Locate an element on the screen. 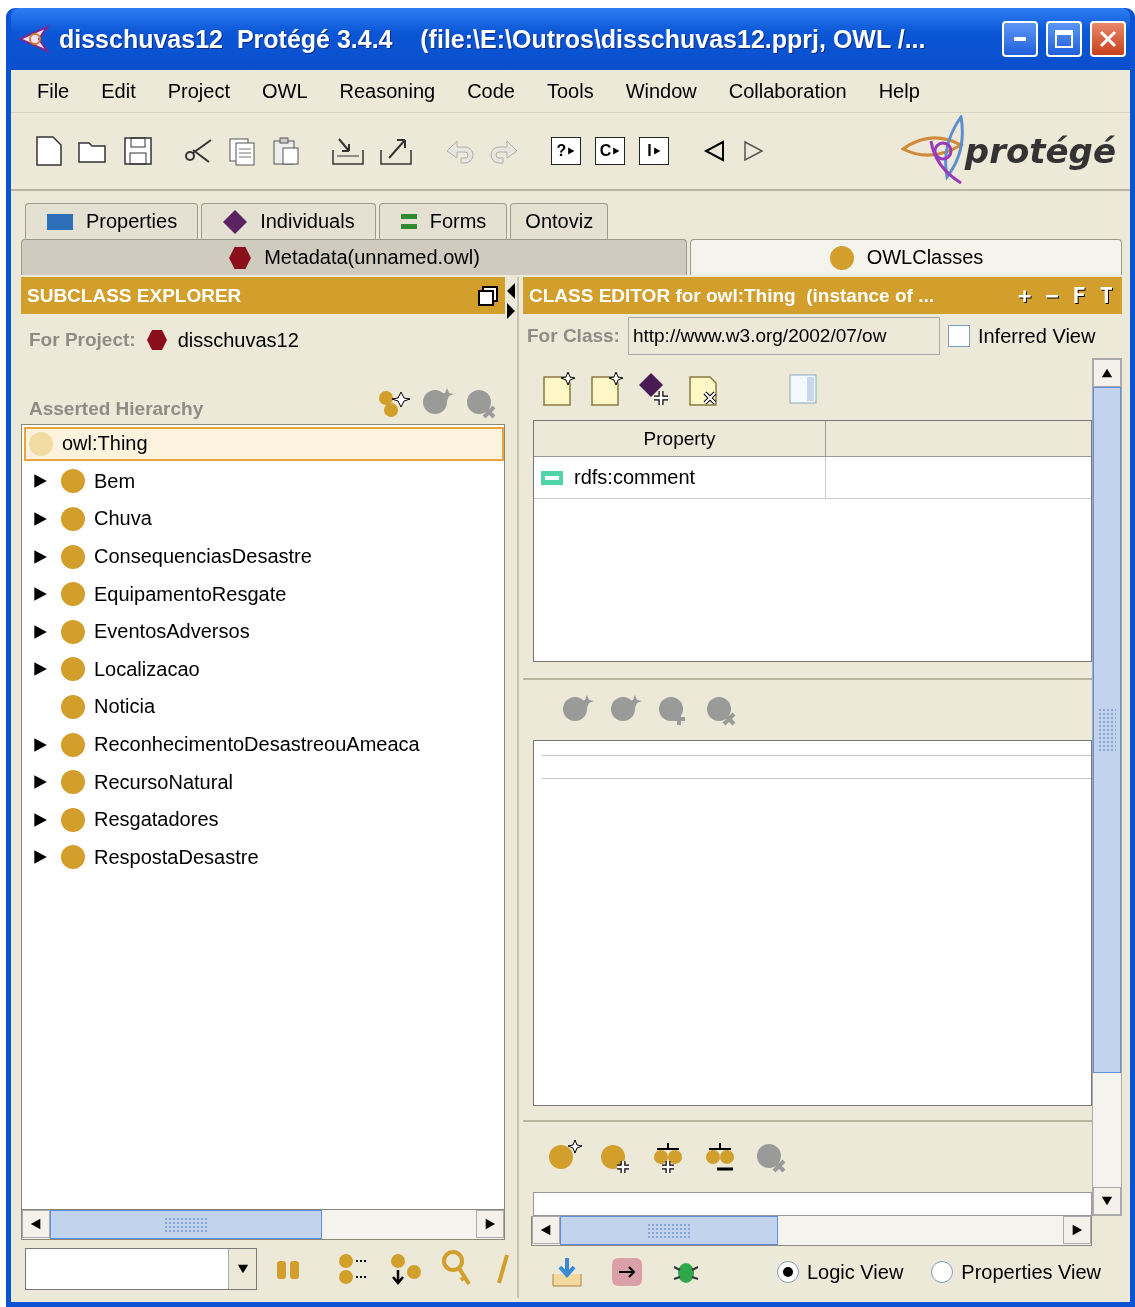 The height and width of the screenshot is (1307, 1135). dropdown-button is located at coordinates (242, 1269).